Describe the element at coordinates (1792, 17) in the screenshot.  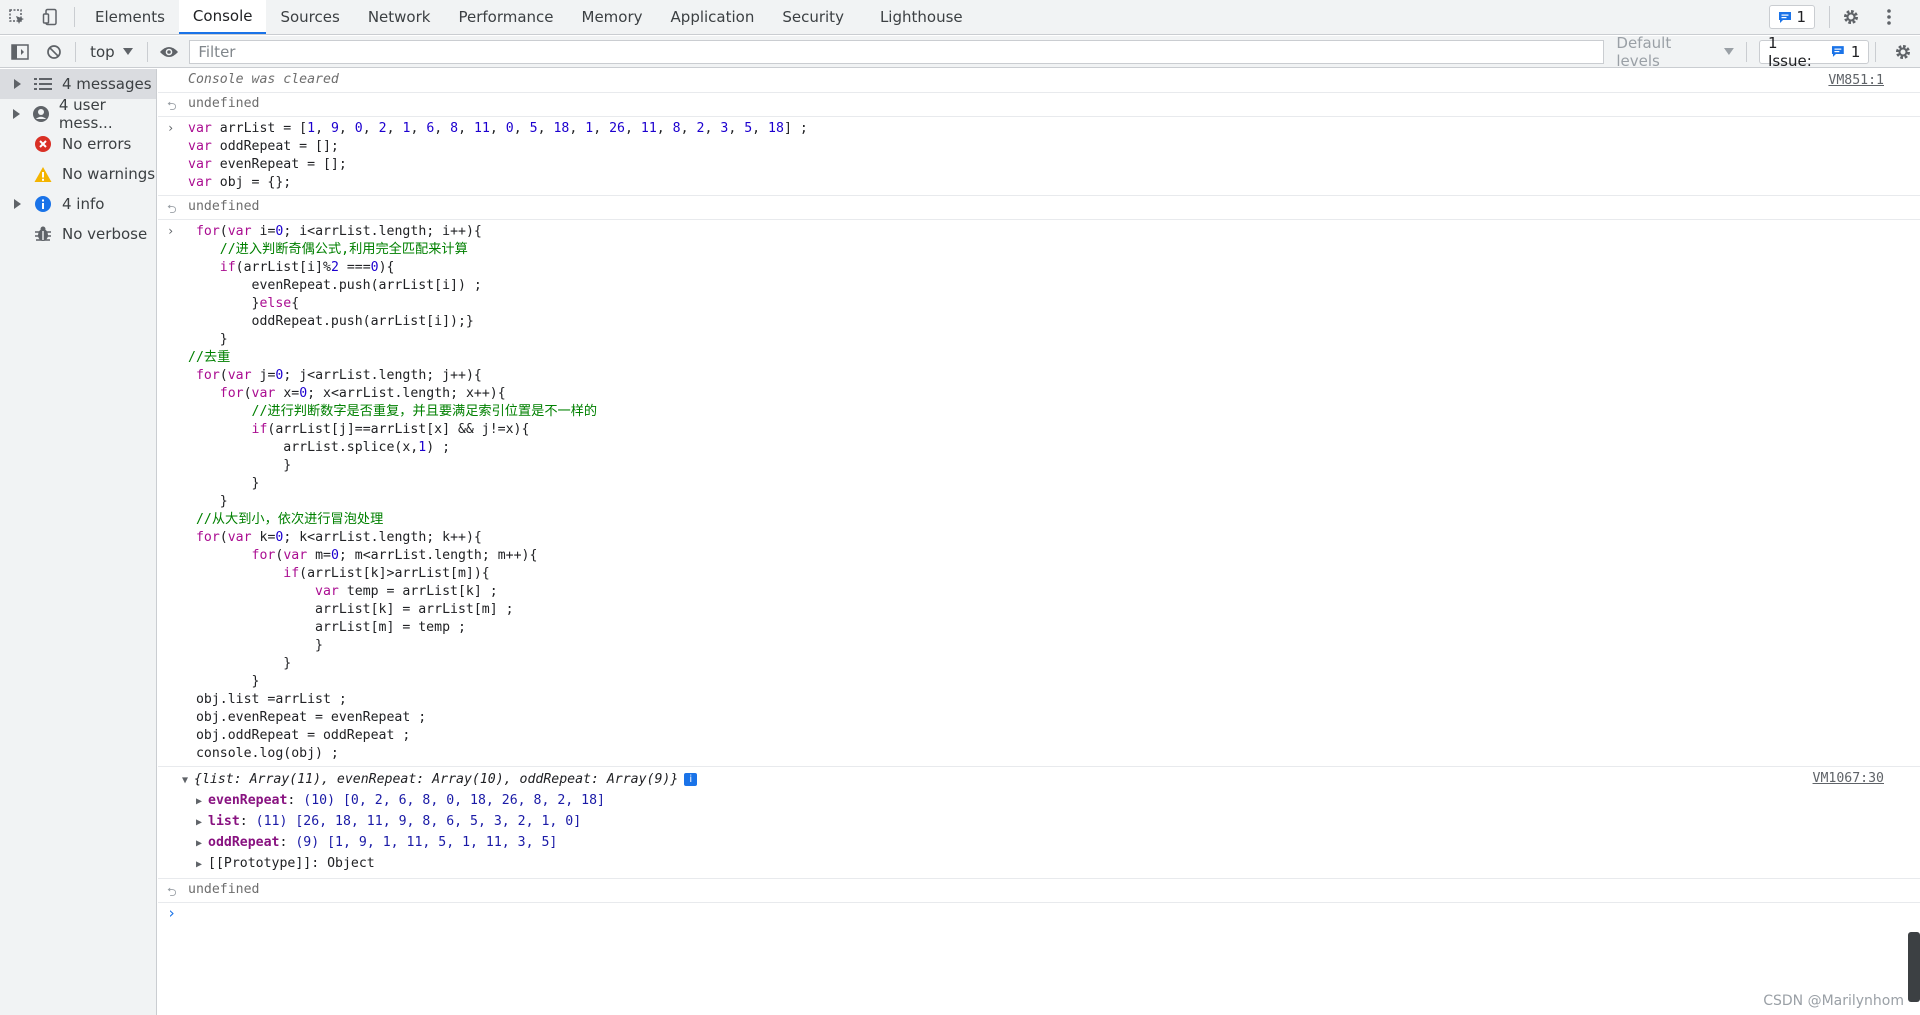
I see `messages-counter-button: 1` at that location.